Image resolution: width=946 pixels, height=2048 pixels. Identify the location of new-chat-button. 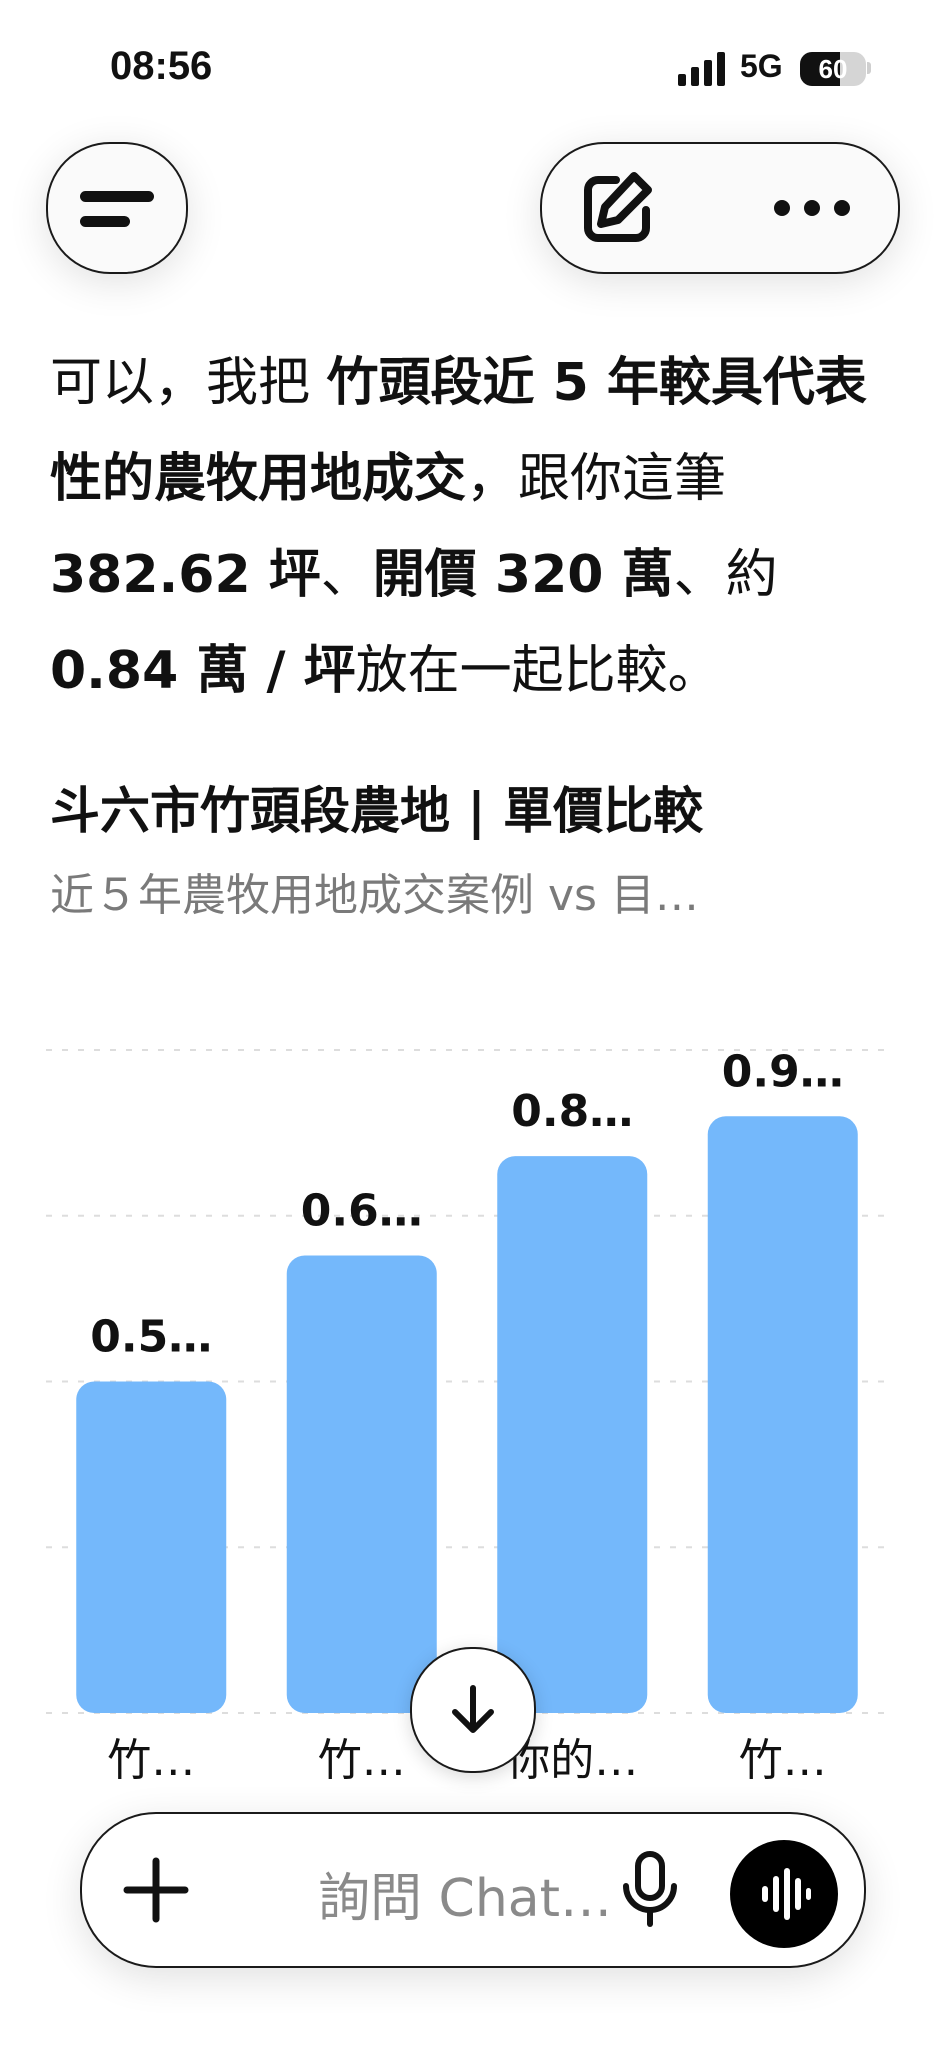
(618, 208).